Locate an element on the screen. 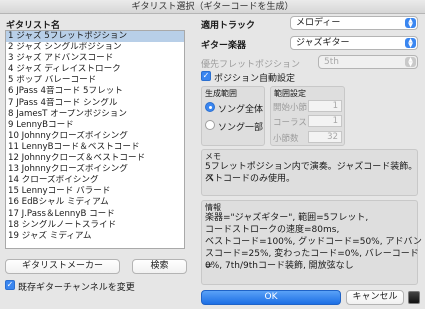 The height and width of the screenshot is (309, 425). list-item: 7 JPass 4音コード シングル is located at coordinates (95, 103).